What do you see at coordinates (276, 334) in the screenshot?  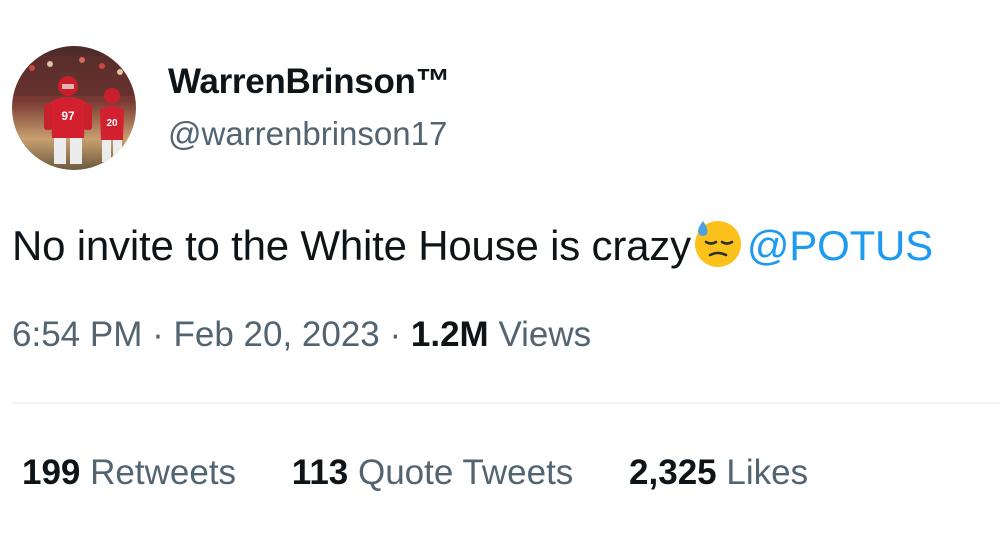 I see `tweet-date: Feb 20, 2023` at bounding box center [276, 334].